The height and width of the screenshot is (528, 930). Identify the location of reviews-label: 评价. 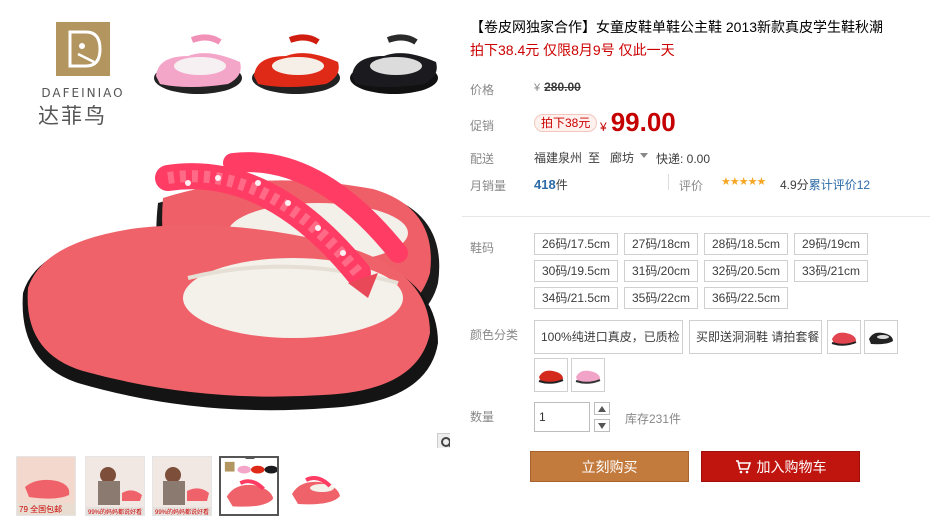
(691, 186).